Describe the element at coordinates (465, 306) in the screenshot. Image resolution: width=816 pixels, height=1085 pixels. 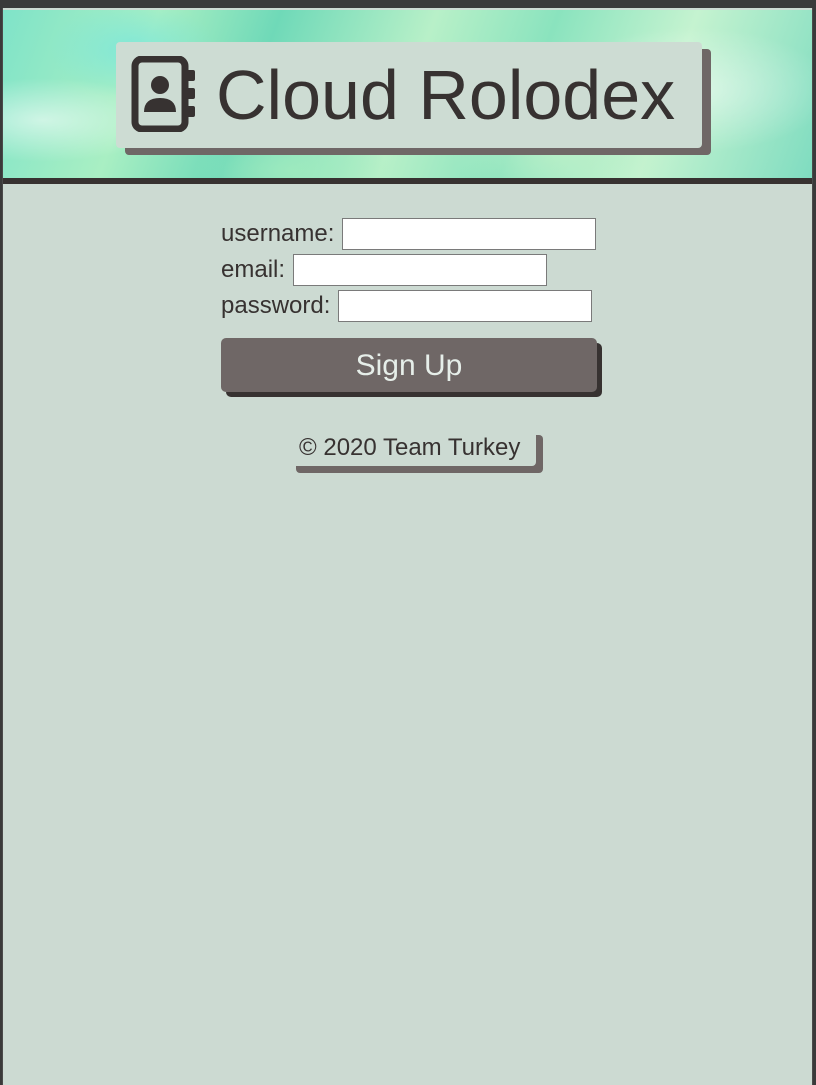
I see `password-input` at that location.